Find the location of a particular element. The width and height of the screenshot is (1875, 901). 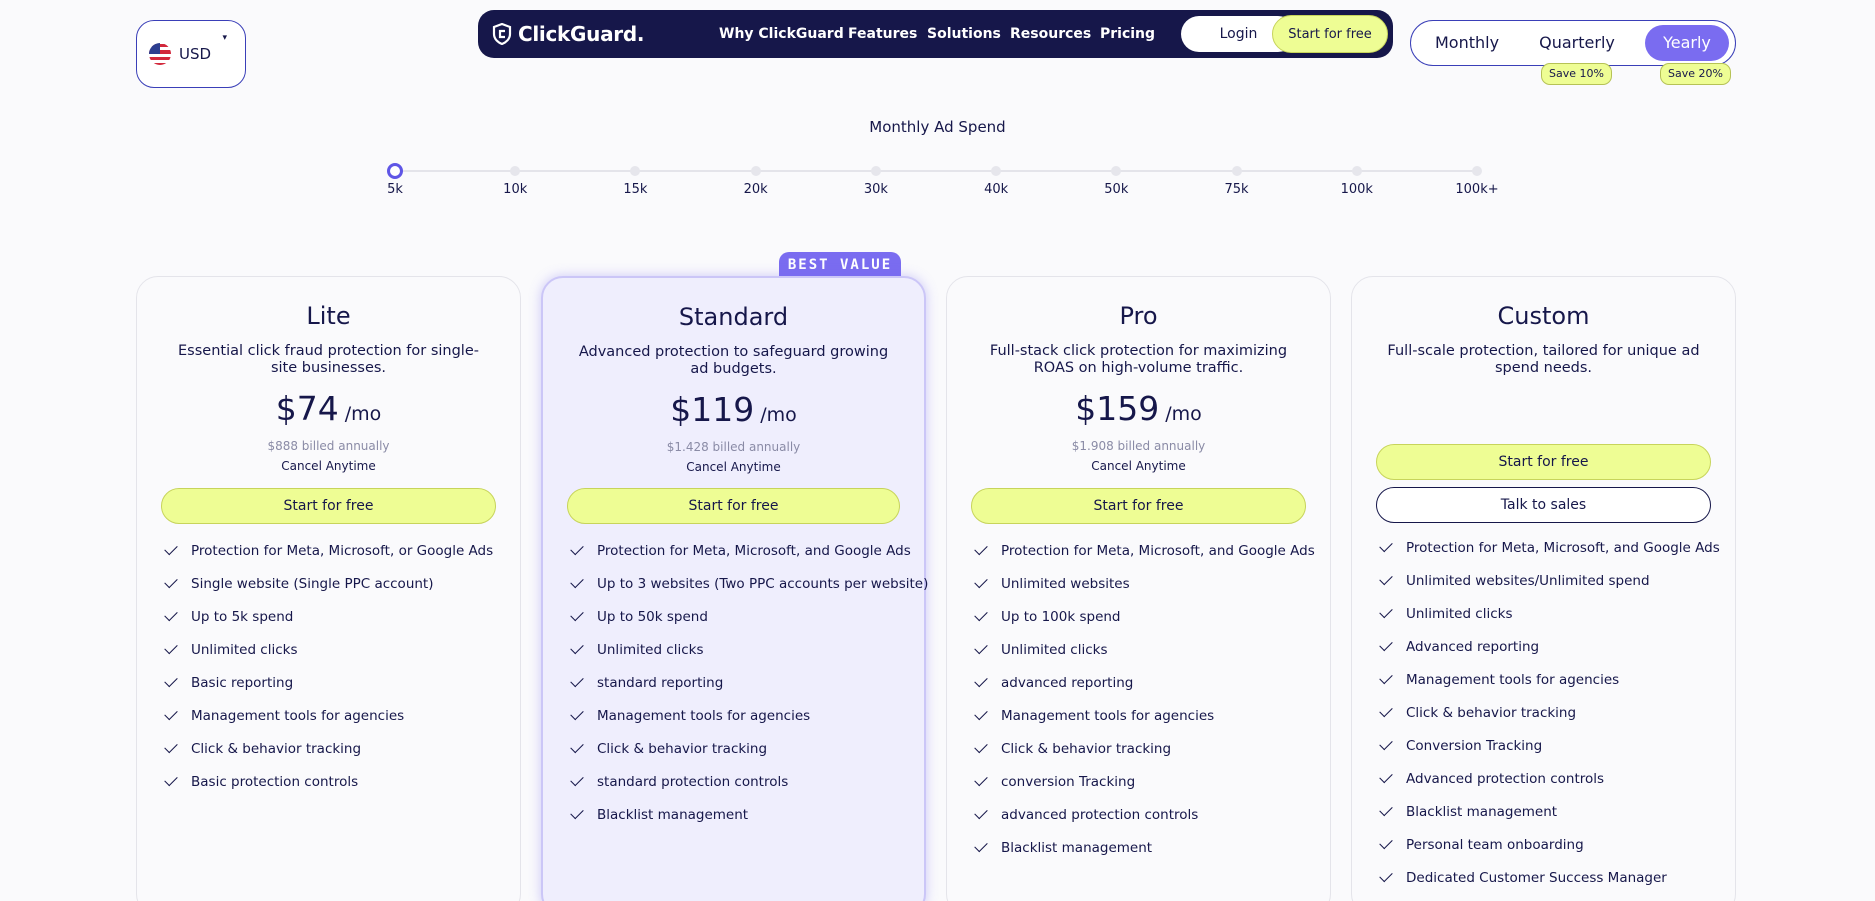

feature-item: Up to 100k spend is located at coordinates (1141, 616).